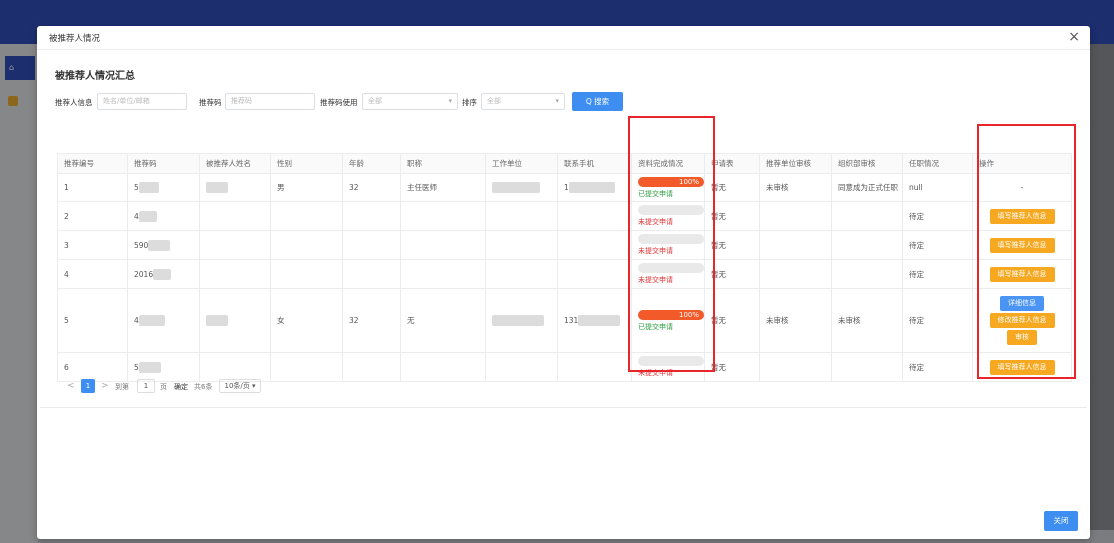 The height and width of the screenshot is (543, 1114). What do you see at coordinates (181, 387) in the screenshot?
I see `goto-confirm-button: 确定` at bounding box center [181, 387].